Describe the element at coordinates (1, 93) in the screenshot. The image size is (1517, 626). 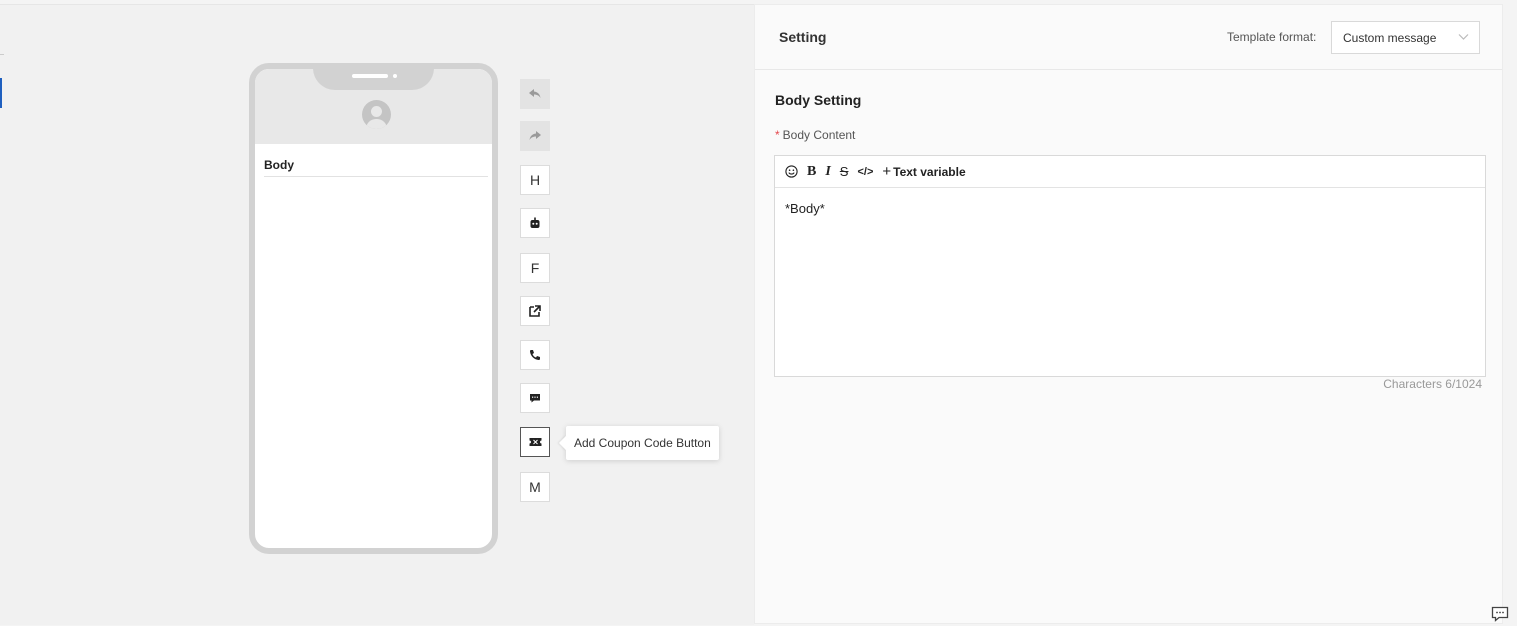
I see `active-indicator` at that location.